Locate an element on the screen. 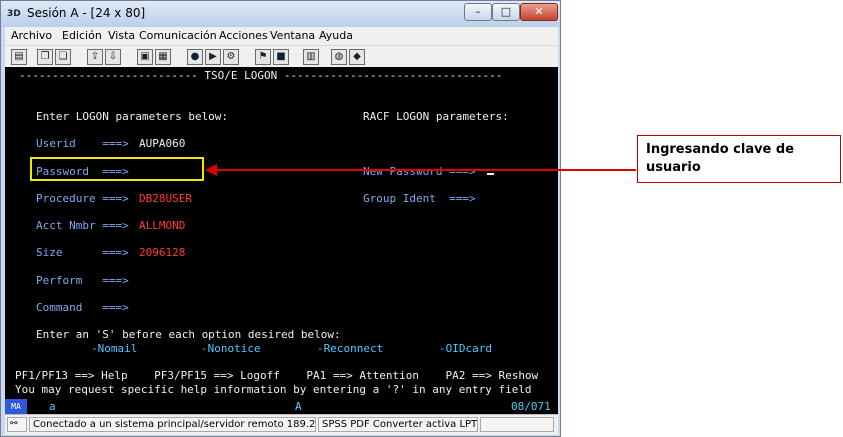 The image size is (843, 437). acct-field: ALLMOND is located at coordinates (162, 225).